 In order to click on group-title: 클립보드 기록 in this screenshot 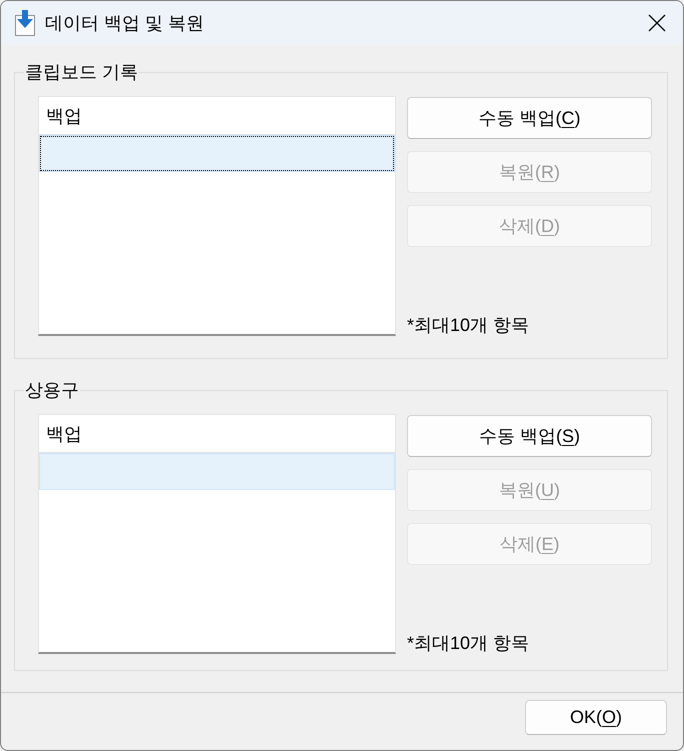, I will do `click(82, 72)`.